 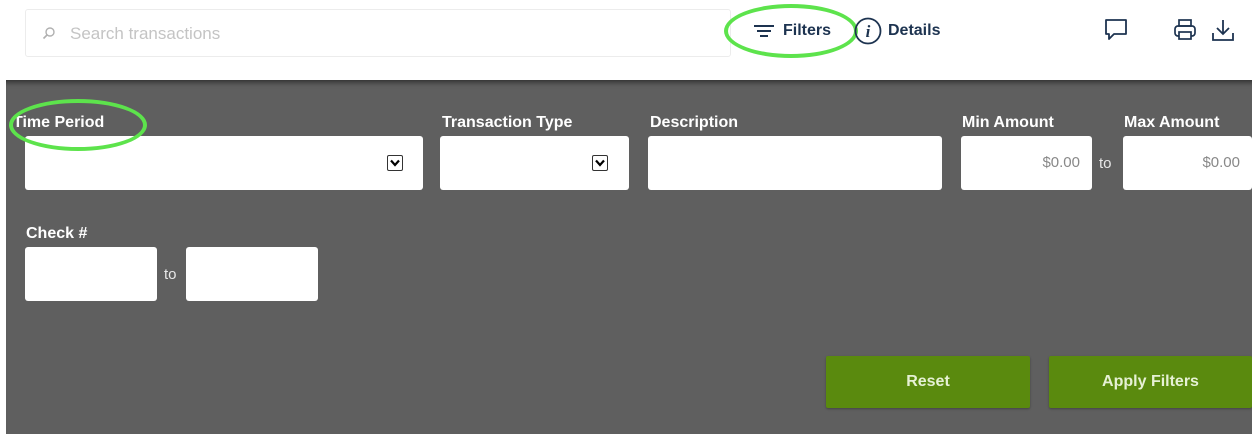 What do you see at coordinates (764, 31) in the screenshot?
I see `filter-icon` at bounding box center [764, 31].